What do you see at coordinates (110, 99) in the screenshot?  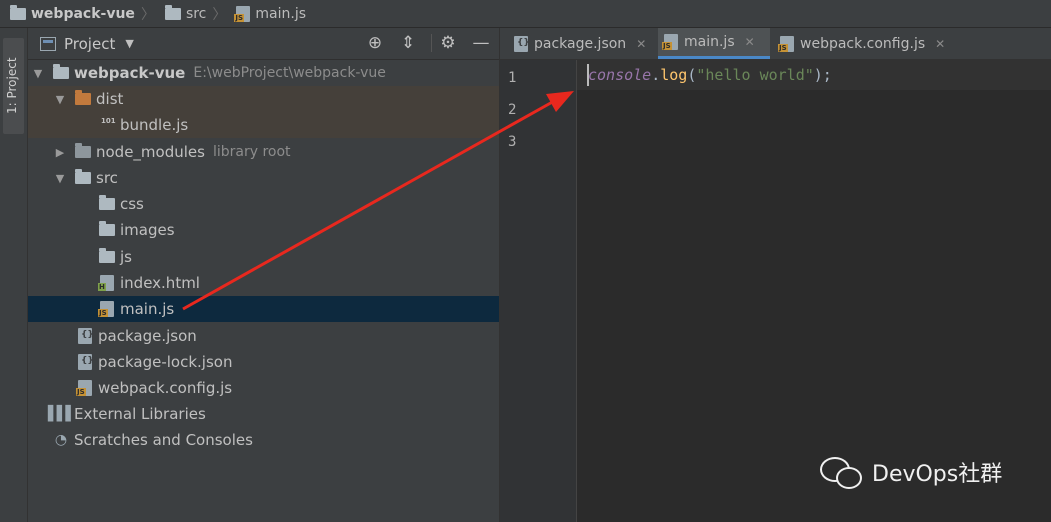 I see `tree-item-label: dist` at bounding box center [110, 99].